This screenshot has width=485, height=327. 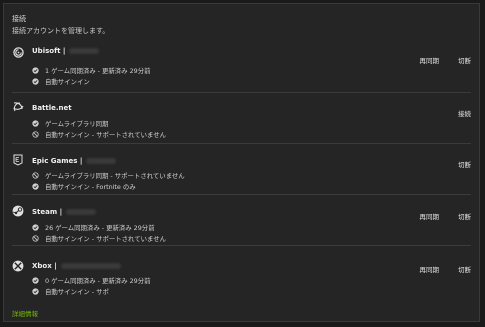 What do you see at coordinates (91, 280) in the screenshot?
I see `status-line: 0 ゲーム同期済み - 更新済み 29分前` at bounding box center [91, 280].